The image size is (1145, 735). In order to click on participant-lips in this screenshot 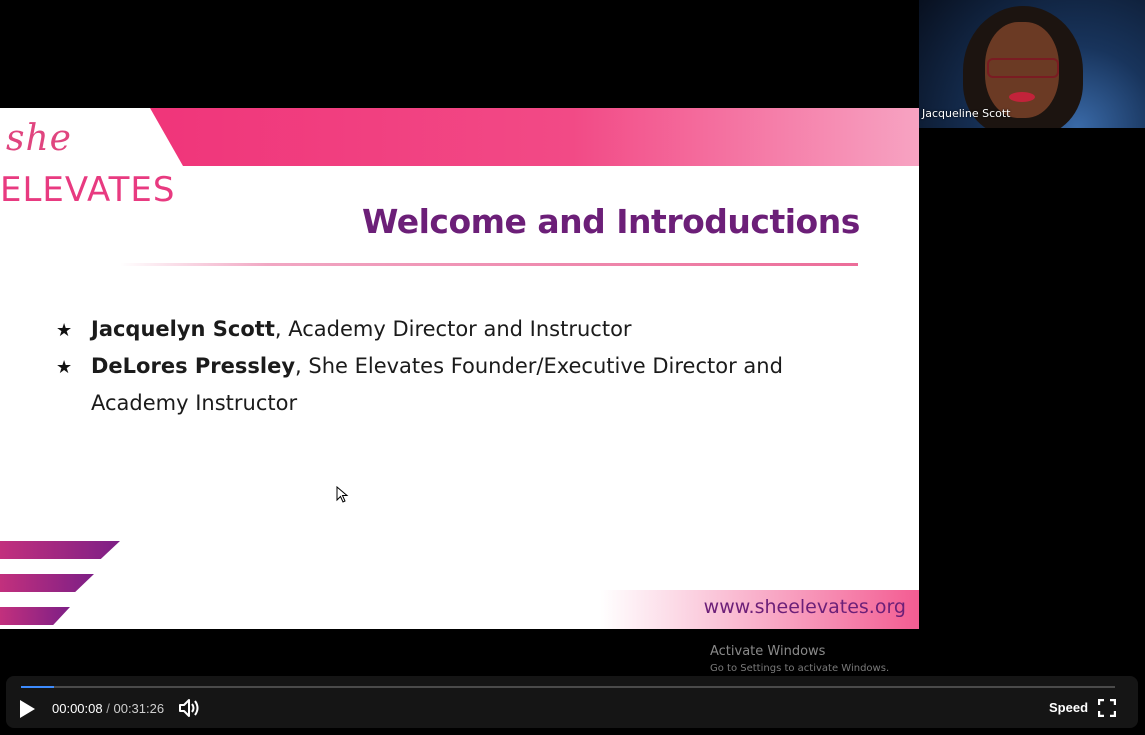, I will do `click(1022, 97)`.